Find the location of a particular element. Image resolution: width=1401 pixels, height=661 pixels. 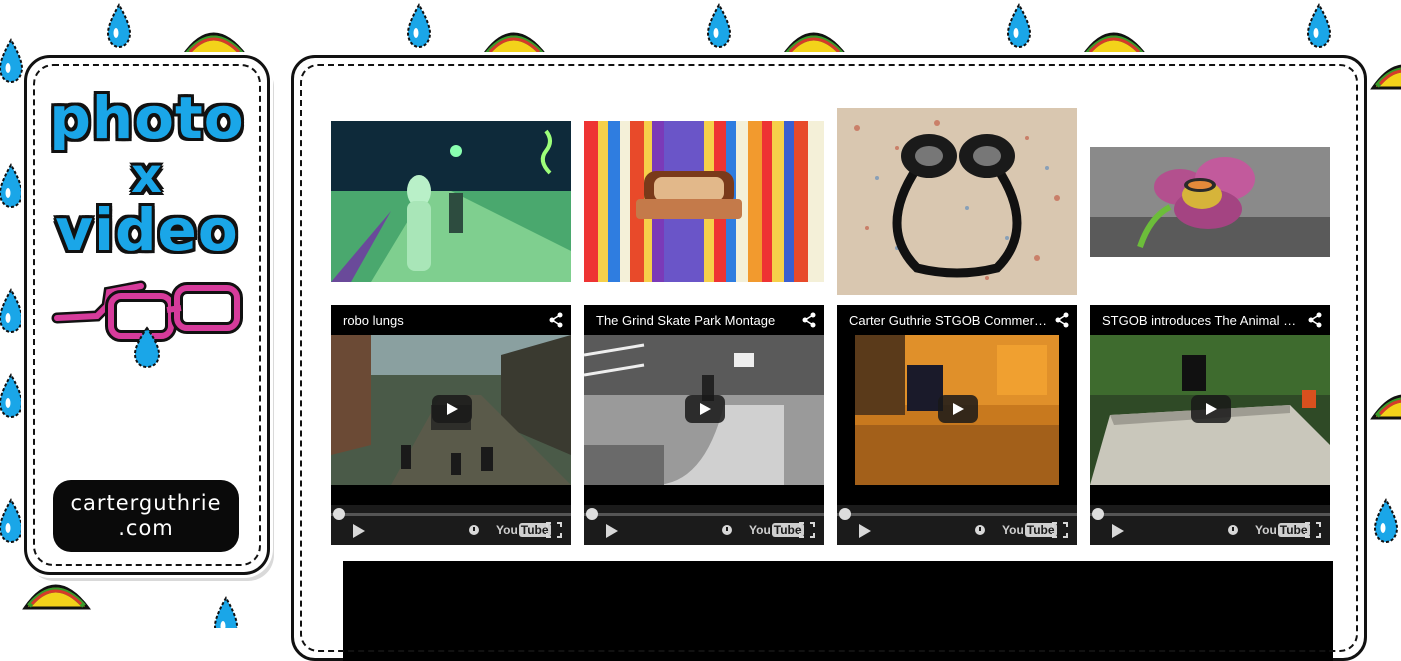

photo-night-walk is located at coordinates (451, 201).